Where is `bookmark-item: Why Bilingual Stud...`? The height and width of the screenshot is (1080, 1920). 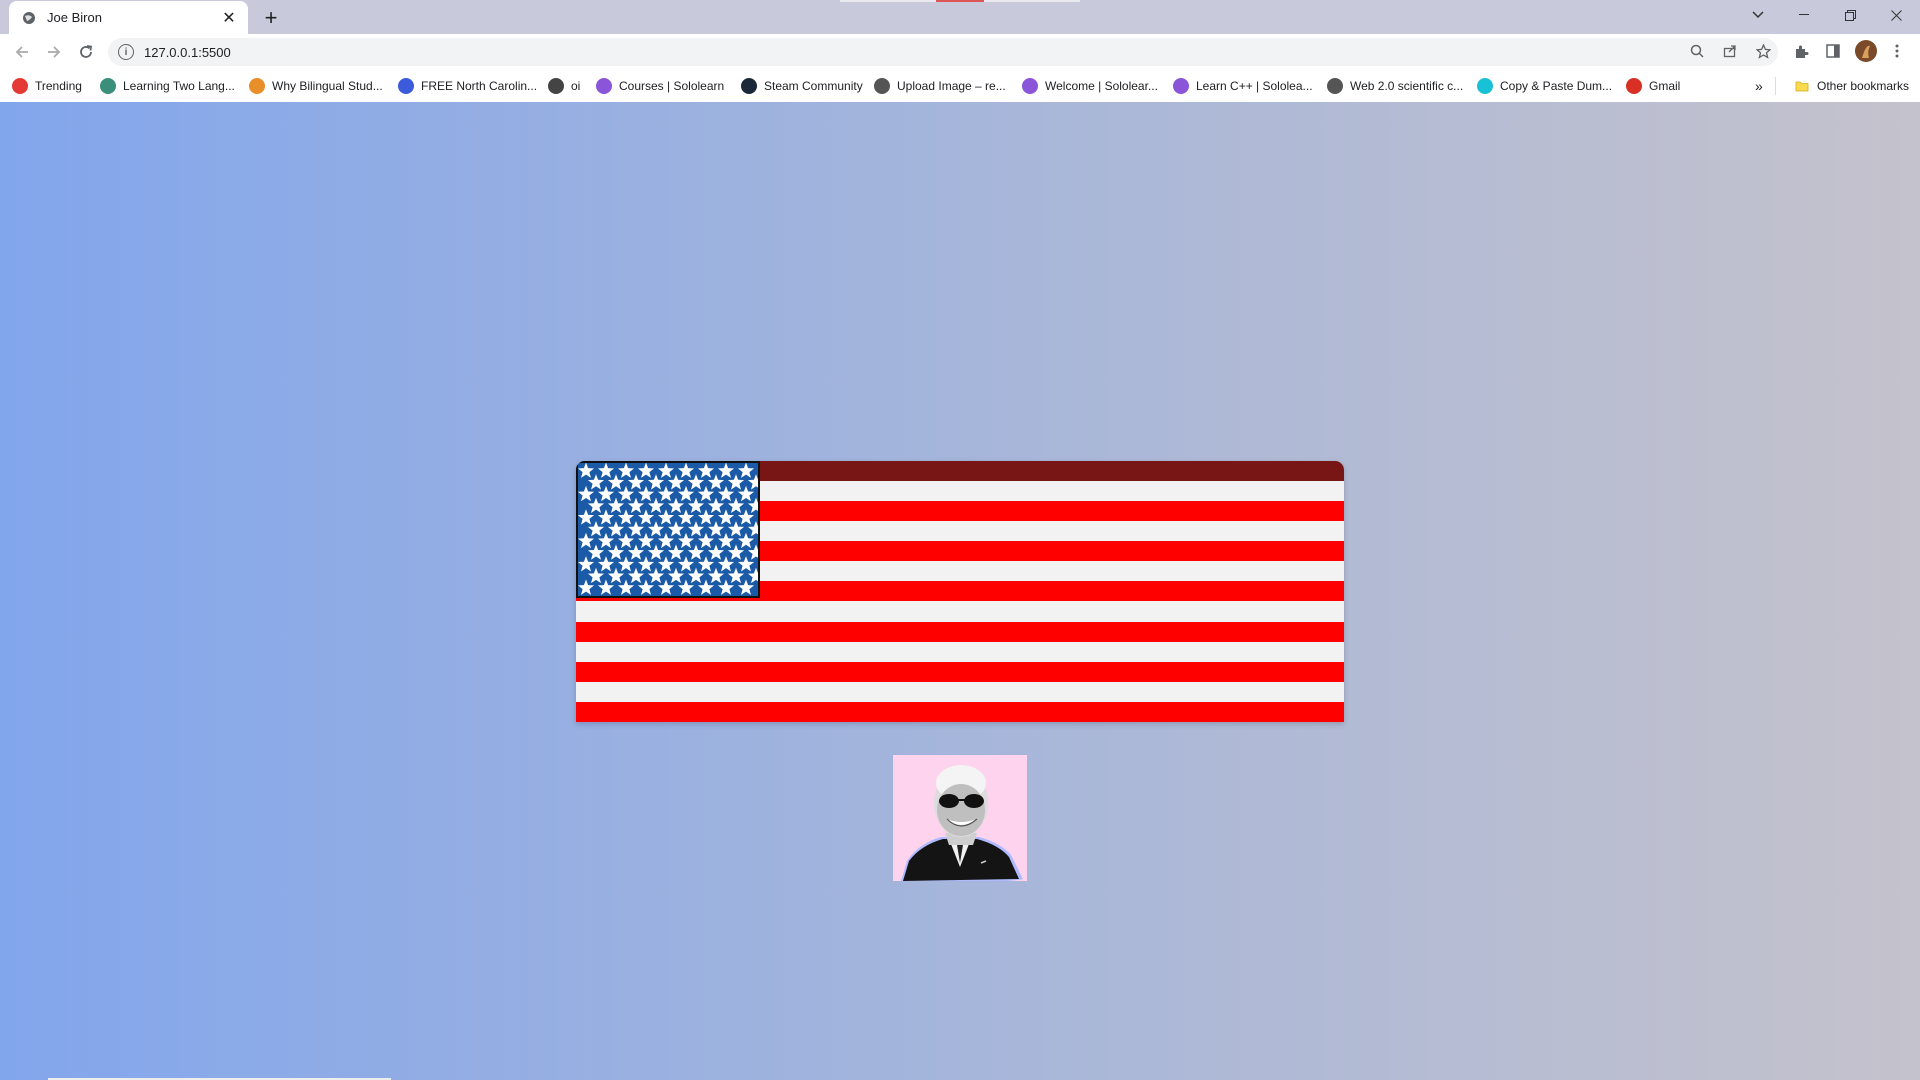
bookmark-item: Why Bilingual Stud... is located at coordinates (316, 86).